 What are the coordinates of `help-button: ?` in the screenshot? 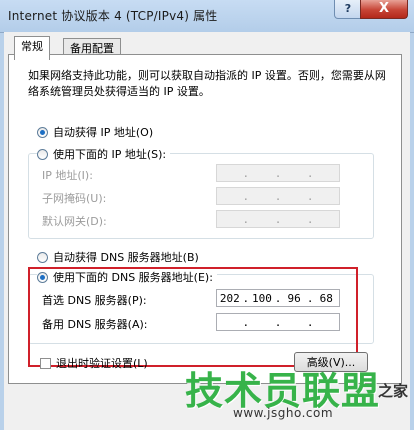 It's located at (348, 9).